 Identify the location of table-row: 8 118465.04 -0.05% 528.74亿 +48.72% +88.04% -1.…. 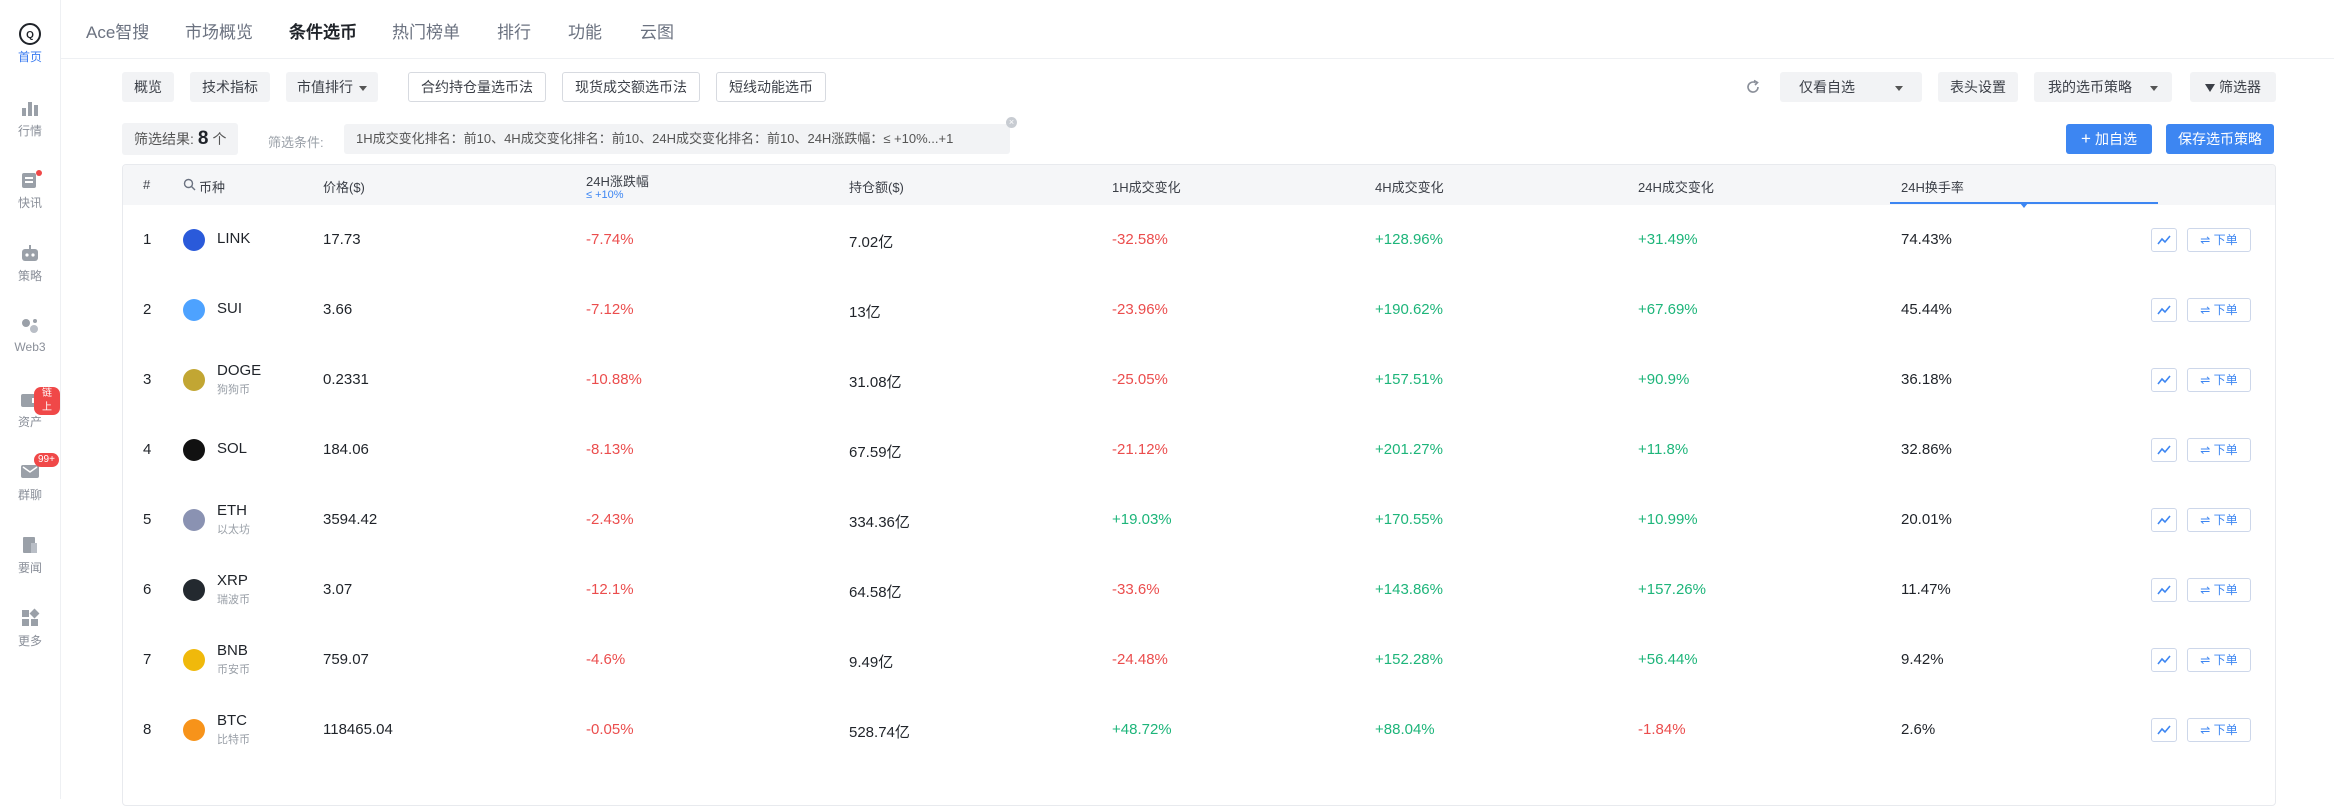
(1199, 730).